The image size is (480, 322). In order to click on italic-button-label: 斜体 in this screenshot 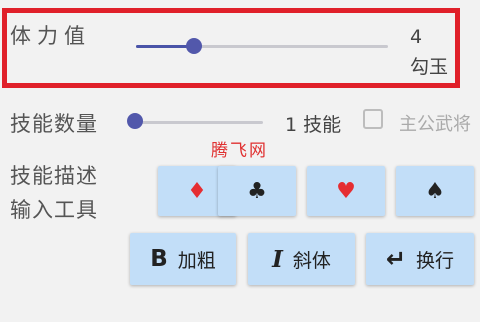, I will do `click(311, 260)`.